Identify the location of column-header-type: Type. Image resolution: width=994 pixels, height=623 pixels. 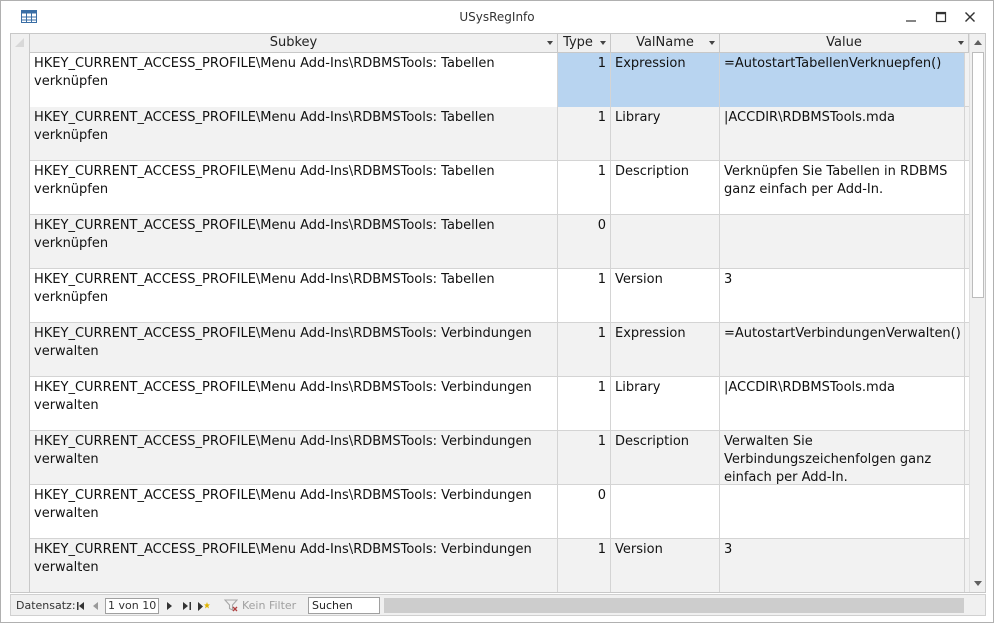
(584, 43).